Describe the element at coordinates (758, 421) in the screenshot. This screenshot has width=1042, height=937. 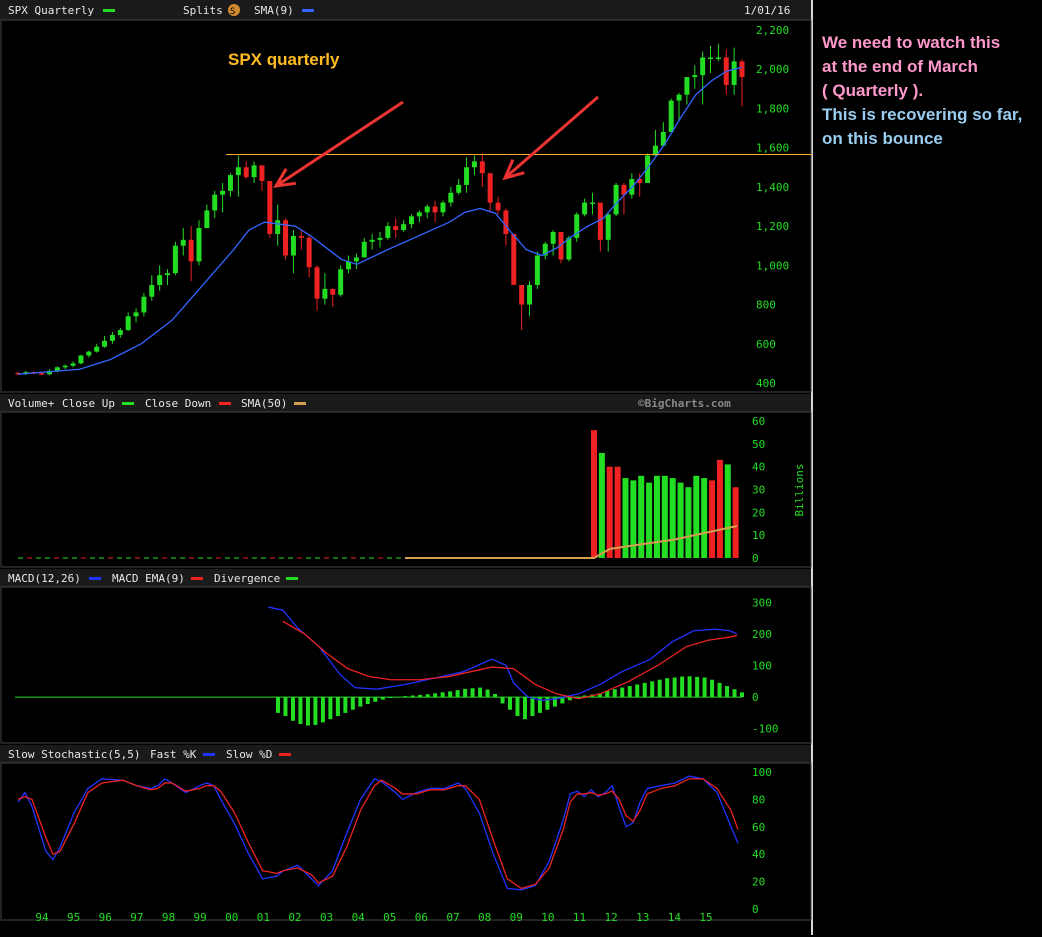
I see `volume-y-tick: 60` at that location.